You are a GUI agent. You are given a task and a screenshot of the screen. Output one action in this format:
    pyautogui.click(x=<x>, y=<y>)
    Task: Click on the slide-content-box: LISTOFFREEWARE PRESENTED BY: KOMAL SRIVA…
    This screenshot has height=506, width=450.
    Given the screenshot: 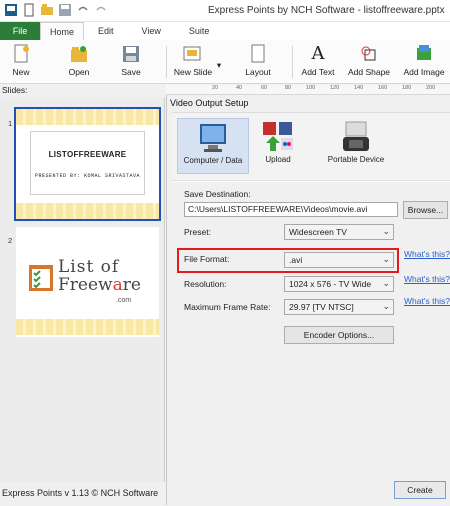 What is the action you would take?
    pyautogui.click(x=87, y=163)
    